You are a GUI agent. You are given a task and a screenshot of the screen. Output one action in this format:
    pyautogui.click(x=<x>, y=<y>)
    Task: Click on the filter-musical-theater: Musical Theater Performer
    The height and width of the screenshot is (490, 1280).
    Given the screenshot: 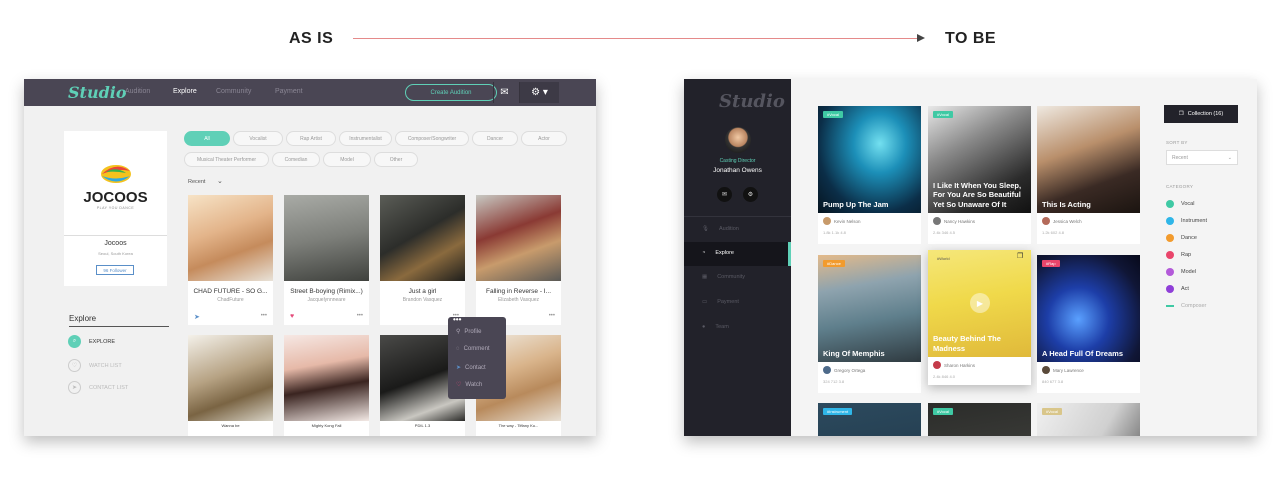 What is the action you would take?
    pyautogui.click(x=226, y=159)
    